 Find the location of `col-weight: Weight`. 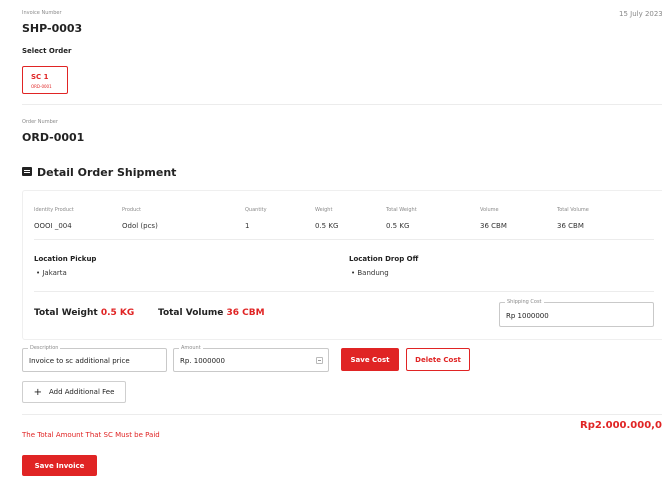

col-weight: Weight is located at coordinates (324, 210).